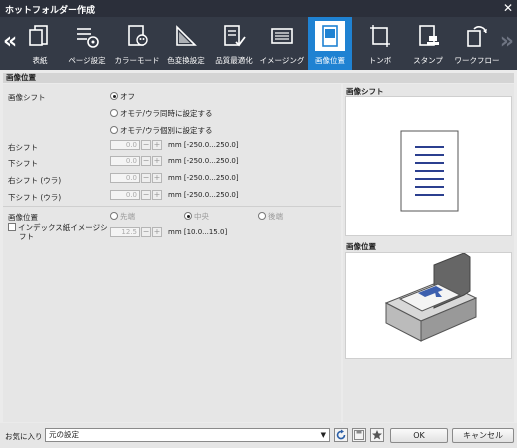 Image resolution: width=517 pixels, height=448 pixels. I want to click on color-mode-icon, so click(138, 35).